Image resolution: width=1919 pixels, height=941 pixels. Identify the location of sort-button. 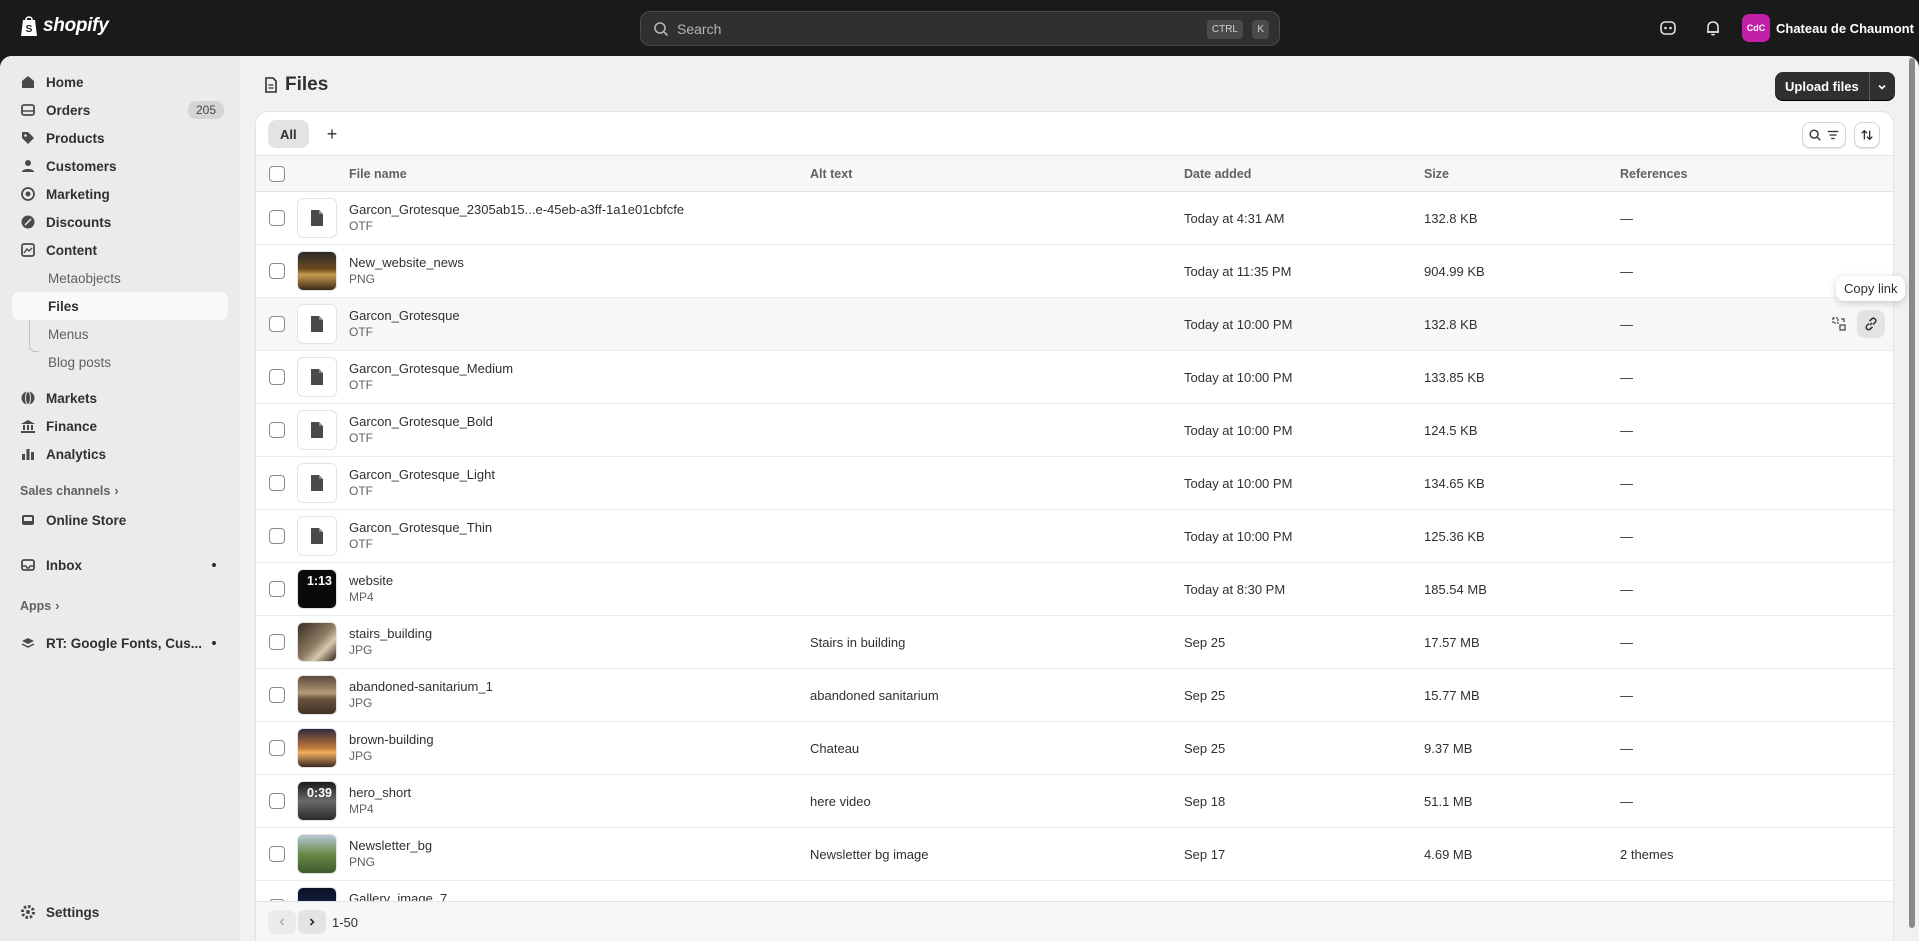
(1867, 135).